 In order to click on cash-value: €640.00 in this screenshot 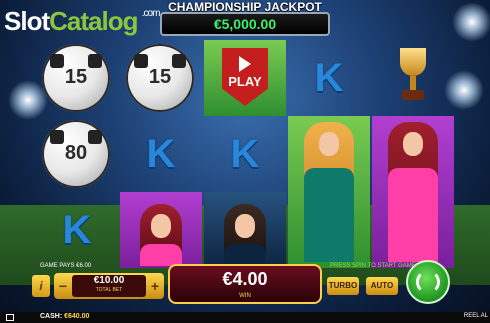, I will do `click(77, 316)`.